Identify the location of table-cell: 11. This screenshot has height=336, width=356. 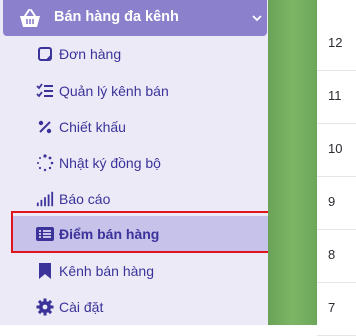
(335, 95).